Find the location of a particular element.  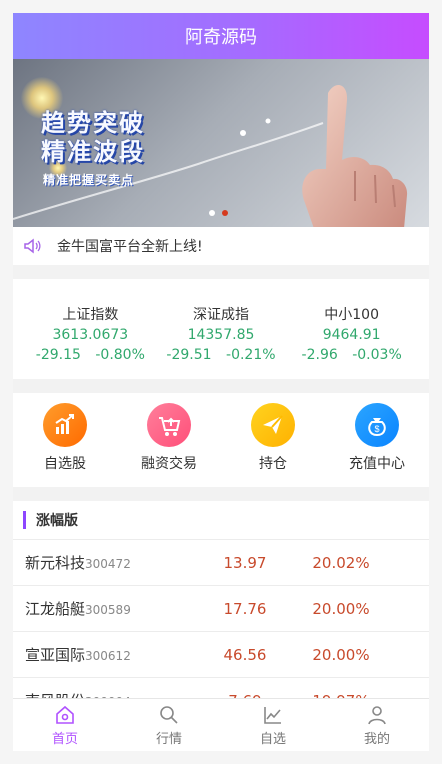

shortcut-recharge: $ 充值中心 is located at coordinates (377, 438).